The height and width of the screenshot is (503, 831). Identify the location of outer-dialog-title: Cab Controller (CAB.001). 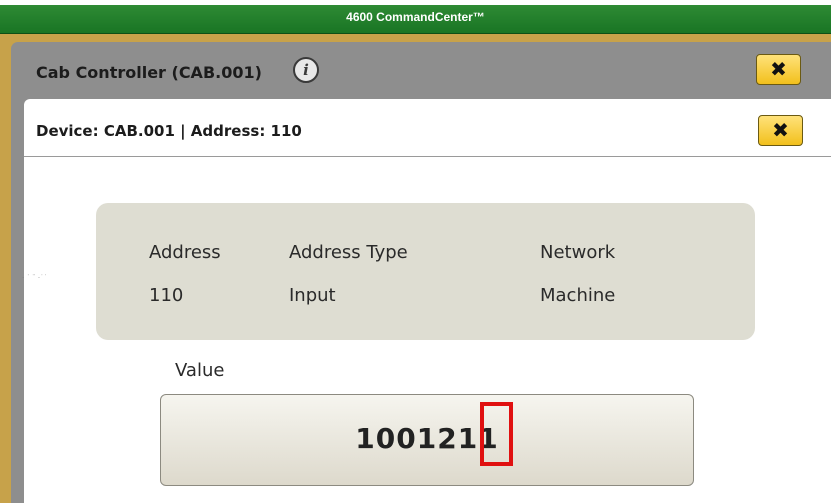
(149, 72).